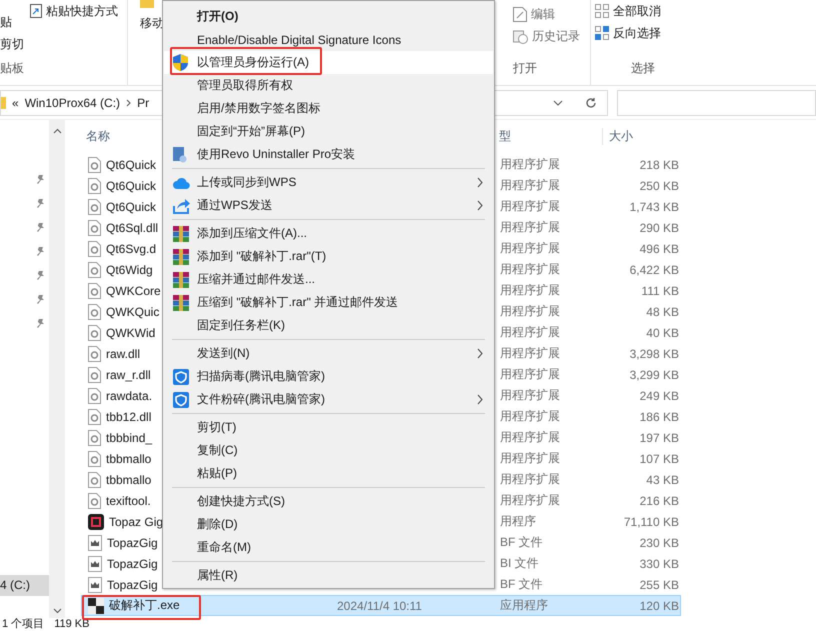  I want to click on file-size: 216 KB, so click(659, 501).